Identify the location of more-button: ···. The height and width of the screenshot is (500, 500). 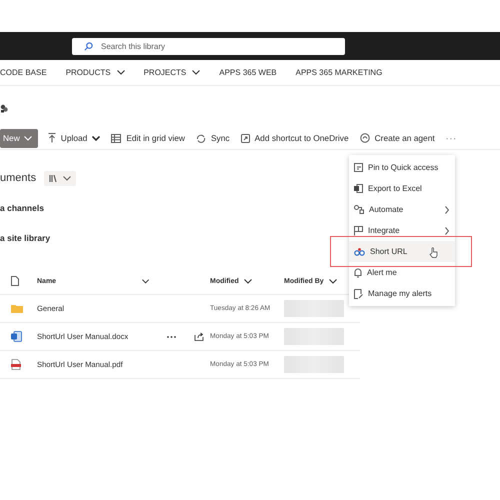
(452, 138).